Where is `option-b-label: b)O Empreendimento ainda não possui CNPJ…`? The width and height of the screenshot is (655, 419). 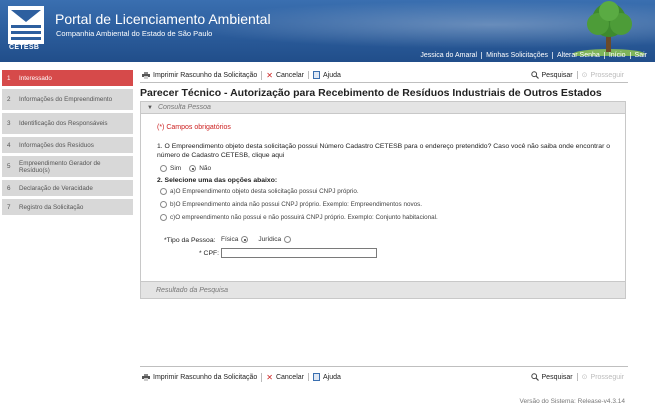 option-b-label: b)O Empreendimento ainda não possui CNPJ… is located at coordinates (296, 204).